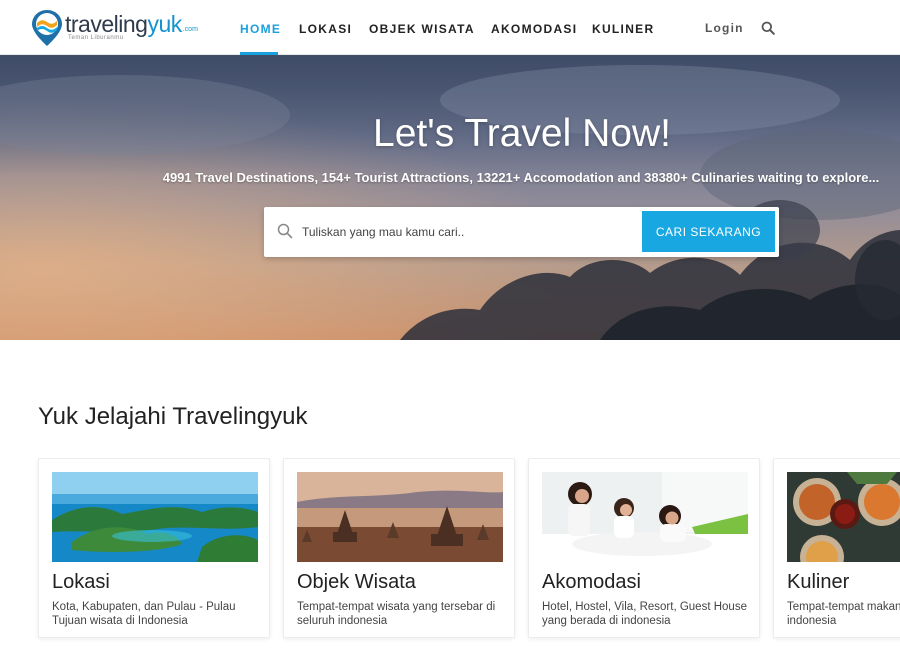  What do you see at coordinates (155, 517) in the screenshot?
I see `lokasi-islands-image` at bounding box center [155, 517].